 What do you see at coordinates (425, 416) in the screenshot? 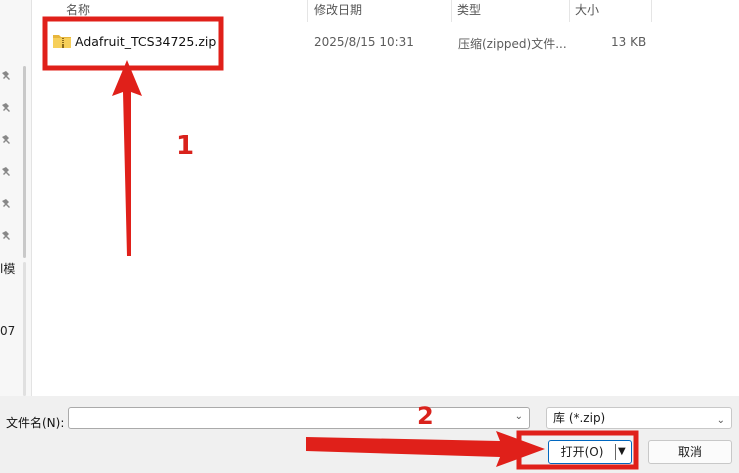
I see `step-number-2: 2` at bounding box center [425, 416].